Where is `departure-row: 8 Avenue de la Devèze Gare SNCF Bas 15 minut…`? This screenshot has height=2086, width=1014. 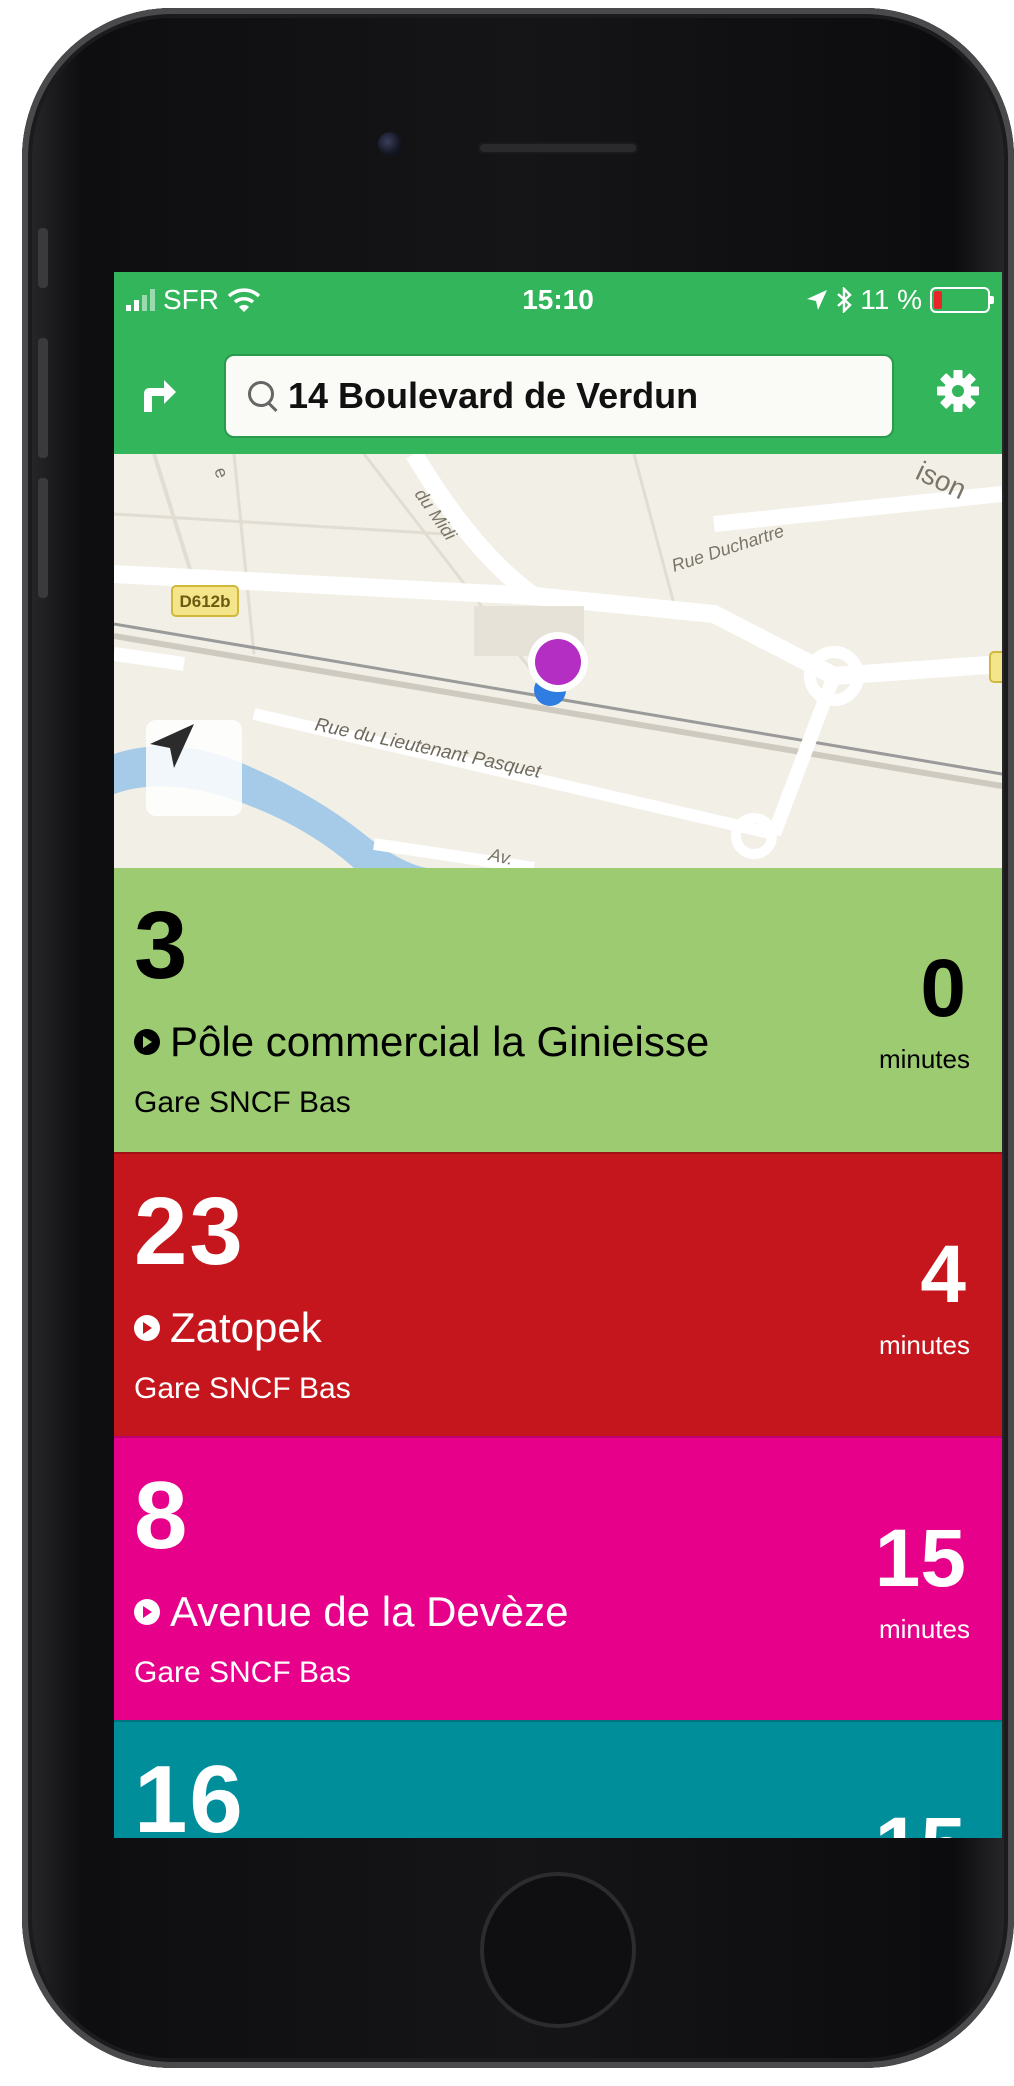 departure-row: 8 Avenue de la Devèze Gare SNCF Bas 15 minut… is located at coordinates (558, 1578).